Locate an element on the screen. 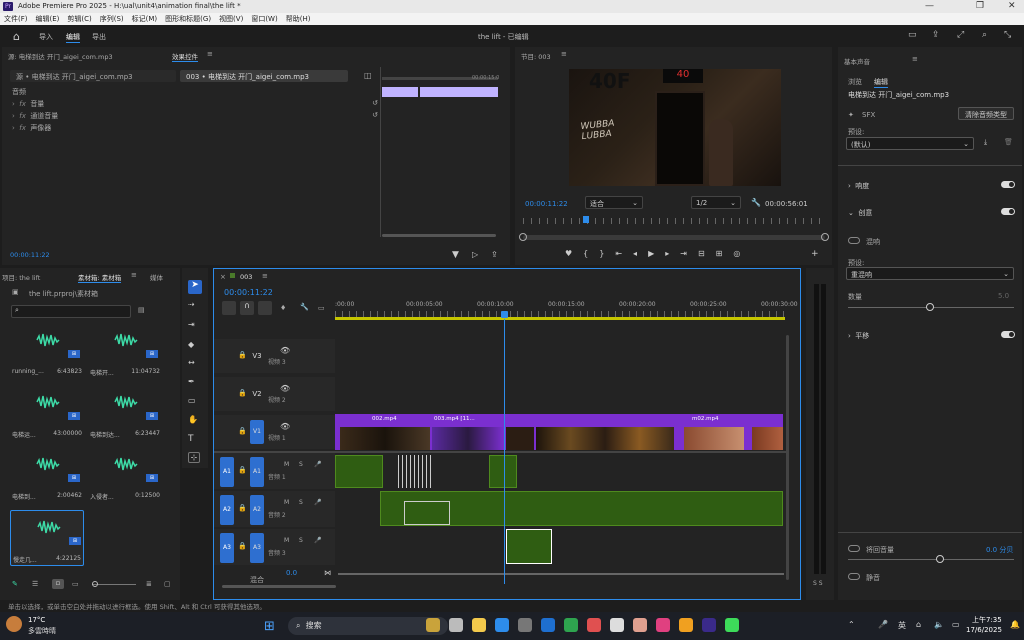  taskbar-search: ⌕ 搜索 is located at coordinates (368, 626).